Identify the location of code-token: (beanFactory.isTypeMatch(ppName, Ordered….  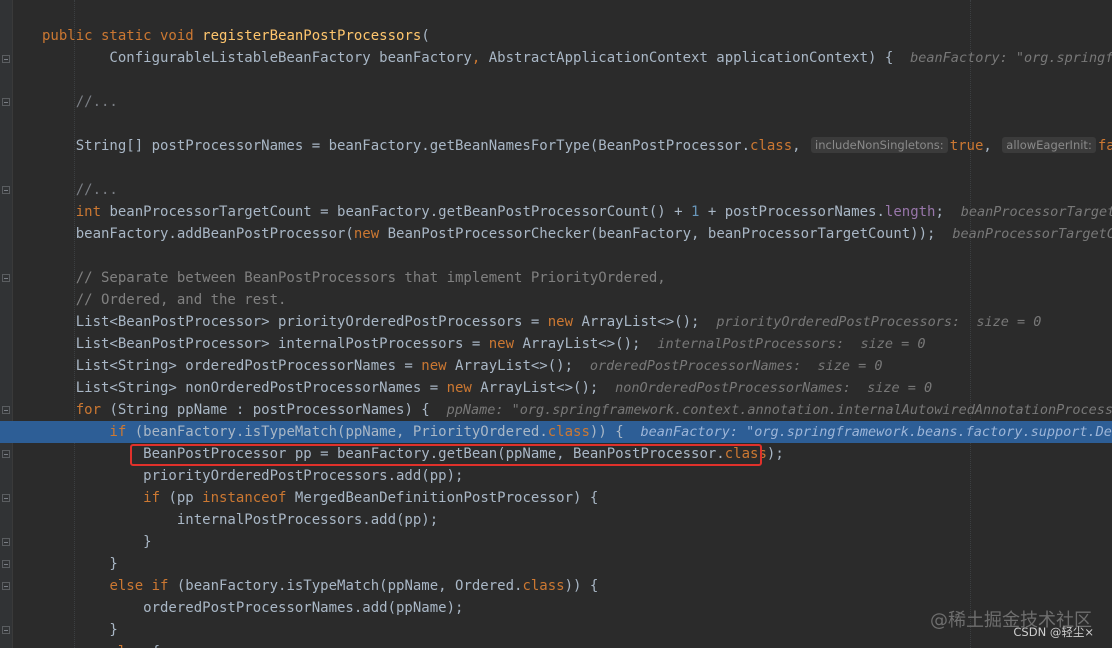
(349, 586).